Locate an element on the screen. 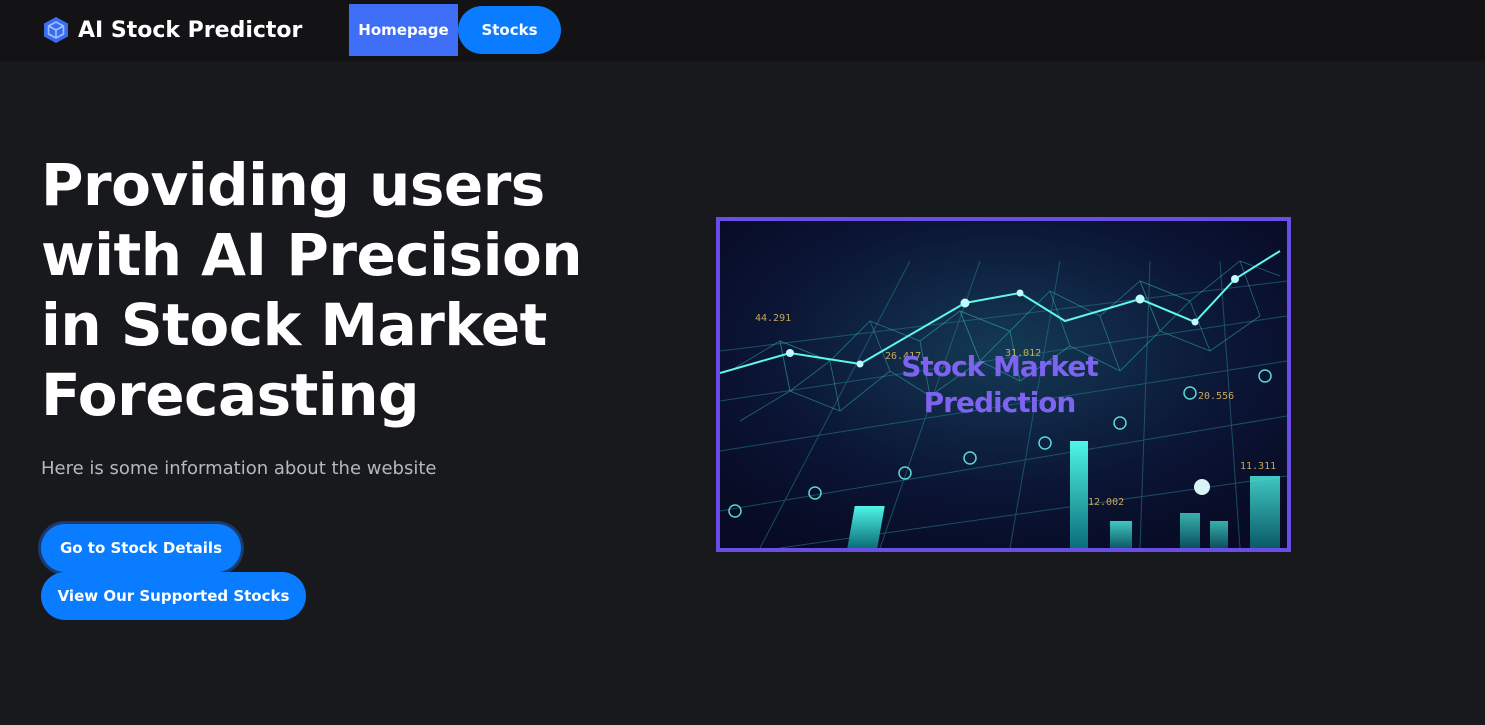 The height and width of the screenshot is (725, 1485). image-caption: Stock Market Prediction is located at coordinates (1001, 385).